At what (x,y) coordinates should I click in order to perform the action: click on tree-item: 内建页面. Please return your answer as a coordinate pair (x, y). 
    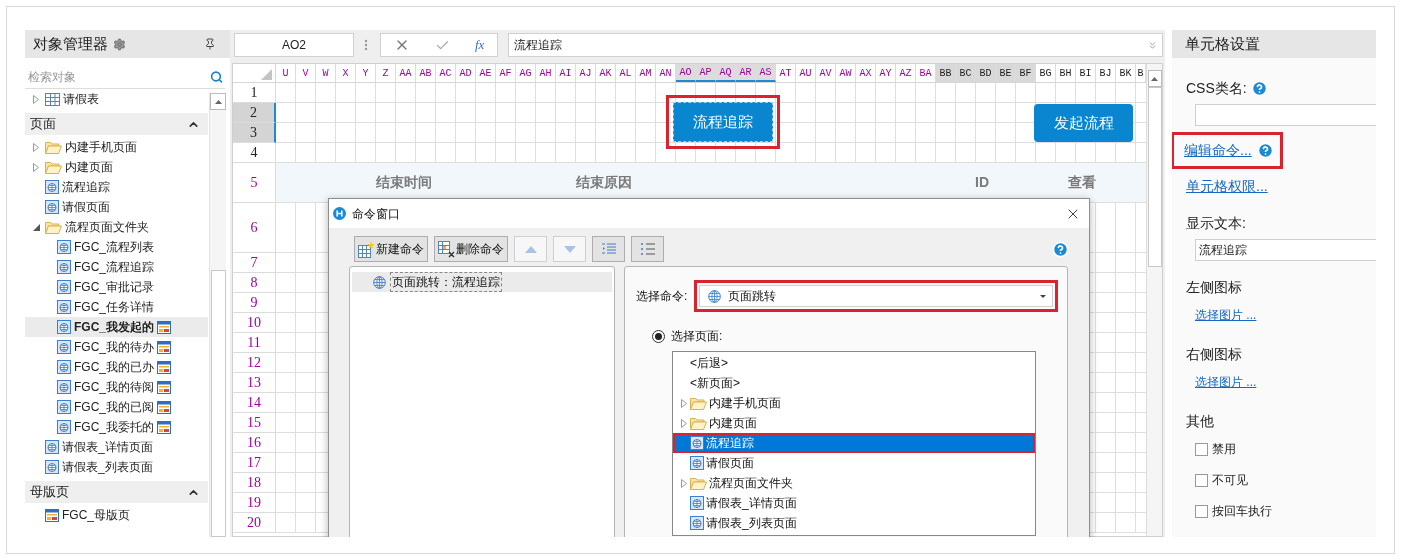
    Looking at the image, I should click on (116, 167).